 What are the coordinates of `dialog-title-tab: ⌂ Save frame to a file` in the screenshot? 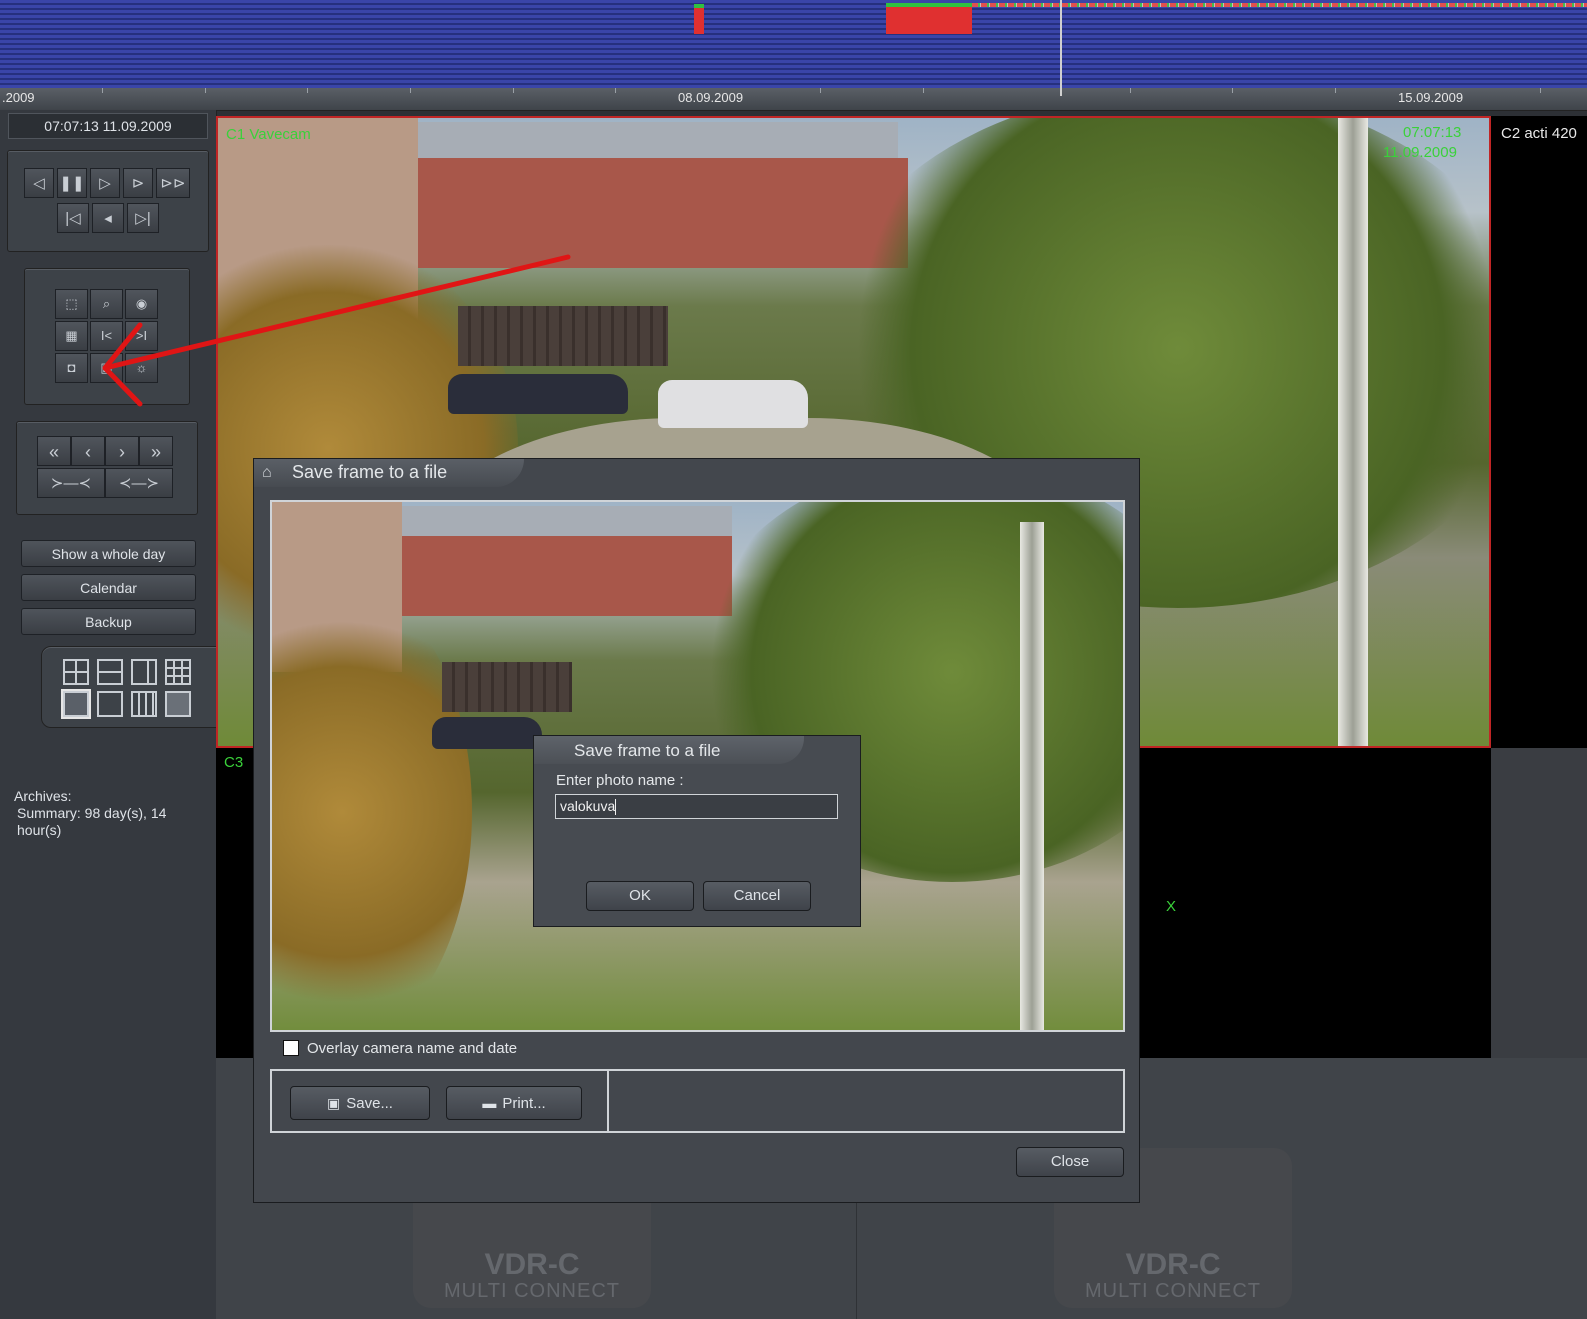 It's located at (389, 473).